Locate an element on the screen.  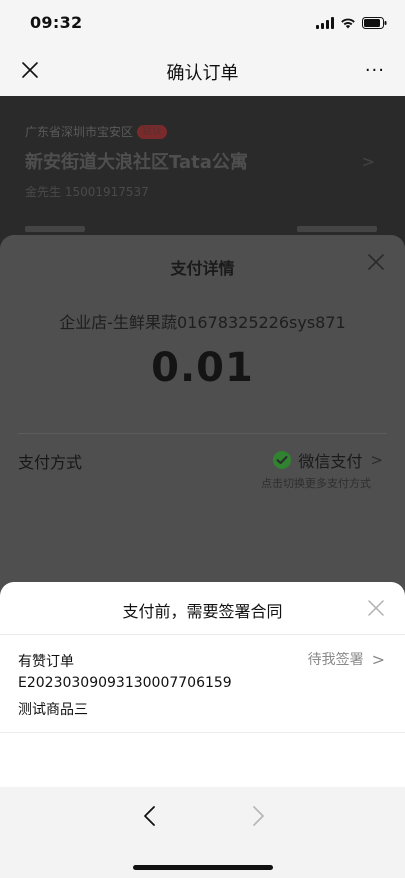
payment-title: 支付详情 is located at coordinates (202, 268).